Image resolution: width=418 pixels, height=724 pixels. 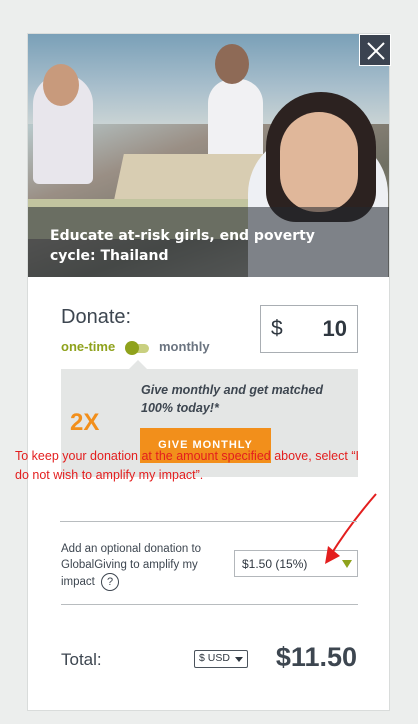 What do you see at coordinates (96, 317) in the screenshot?
I see `donate-label: Donate:` at bounding box center [96, 317].